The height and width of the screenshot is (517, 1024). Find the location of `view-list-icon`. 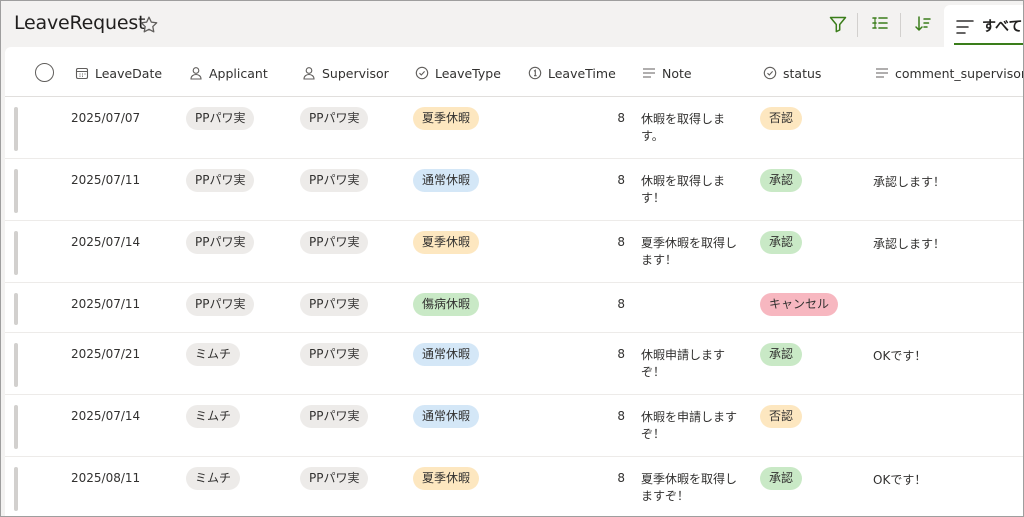

view-list-icon is located at coordinates (965, 27).